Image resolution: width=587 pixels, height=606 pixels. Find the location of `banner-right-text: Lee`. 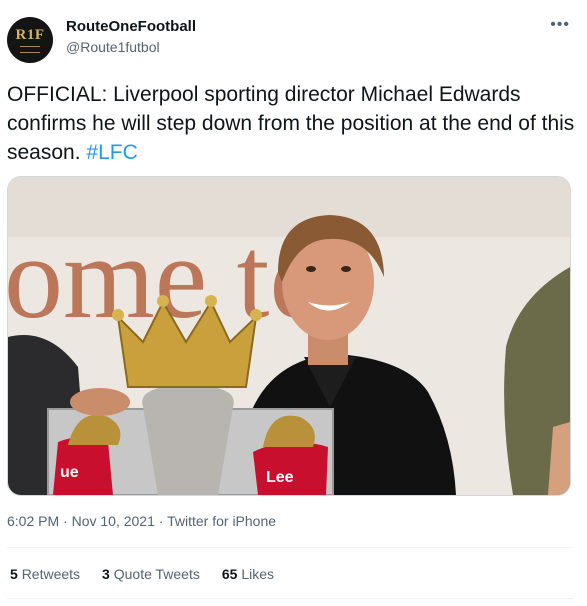

banner-right-text: Lee is located at coordinates (280, 477).